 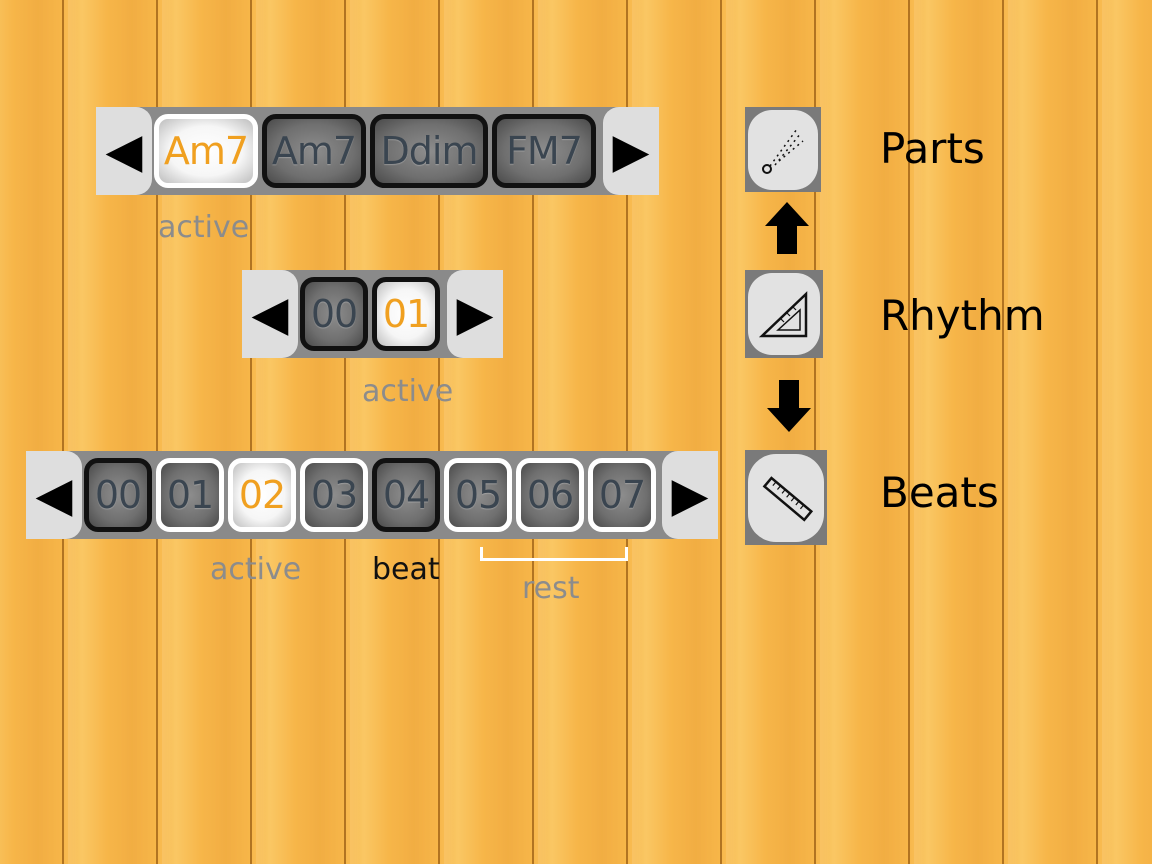 What do you see at coordinates (190, 495) in the screenshot?
I see `beats-cell-1: 01` at bounding box center [190, 495].